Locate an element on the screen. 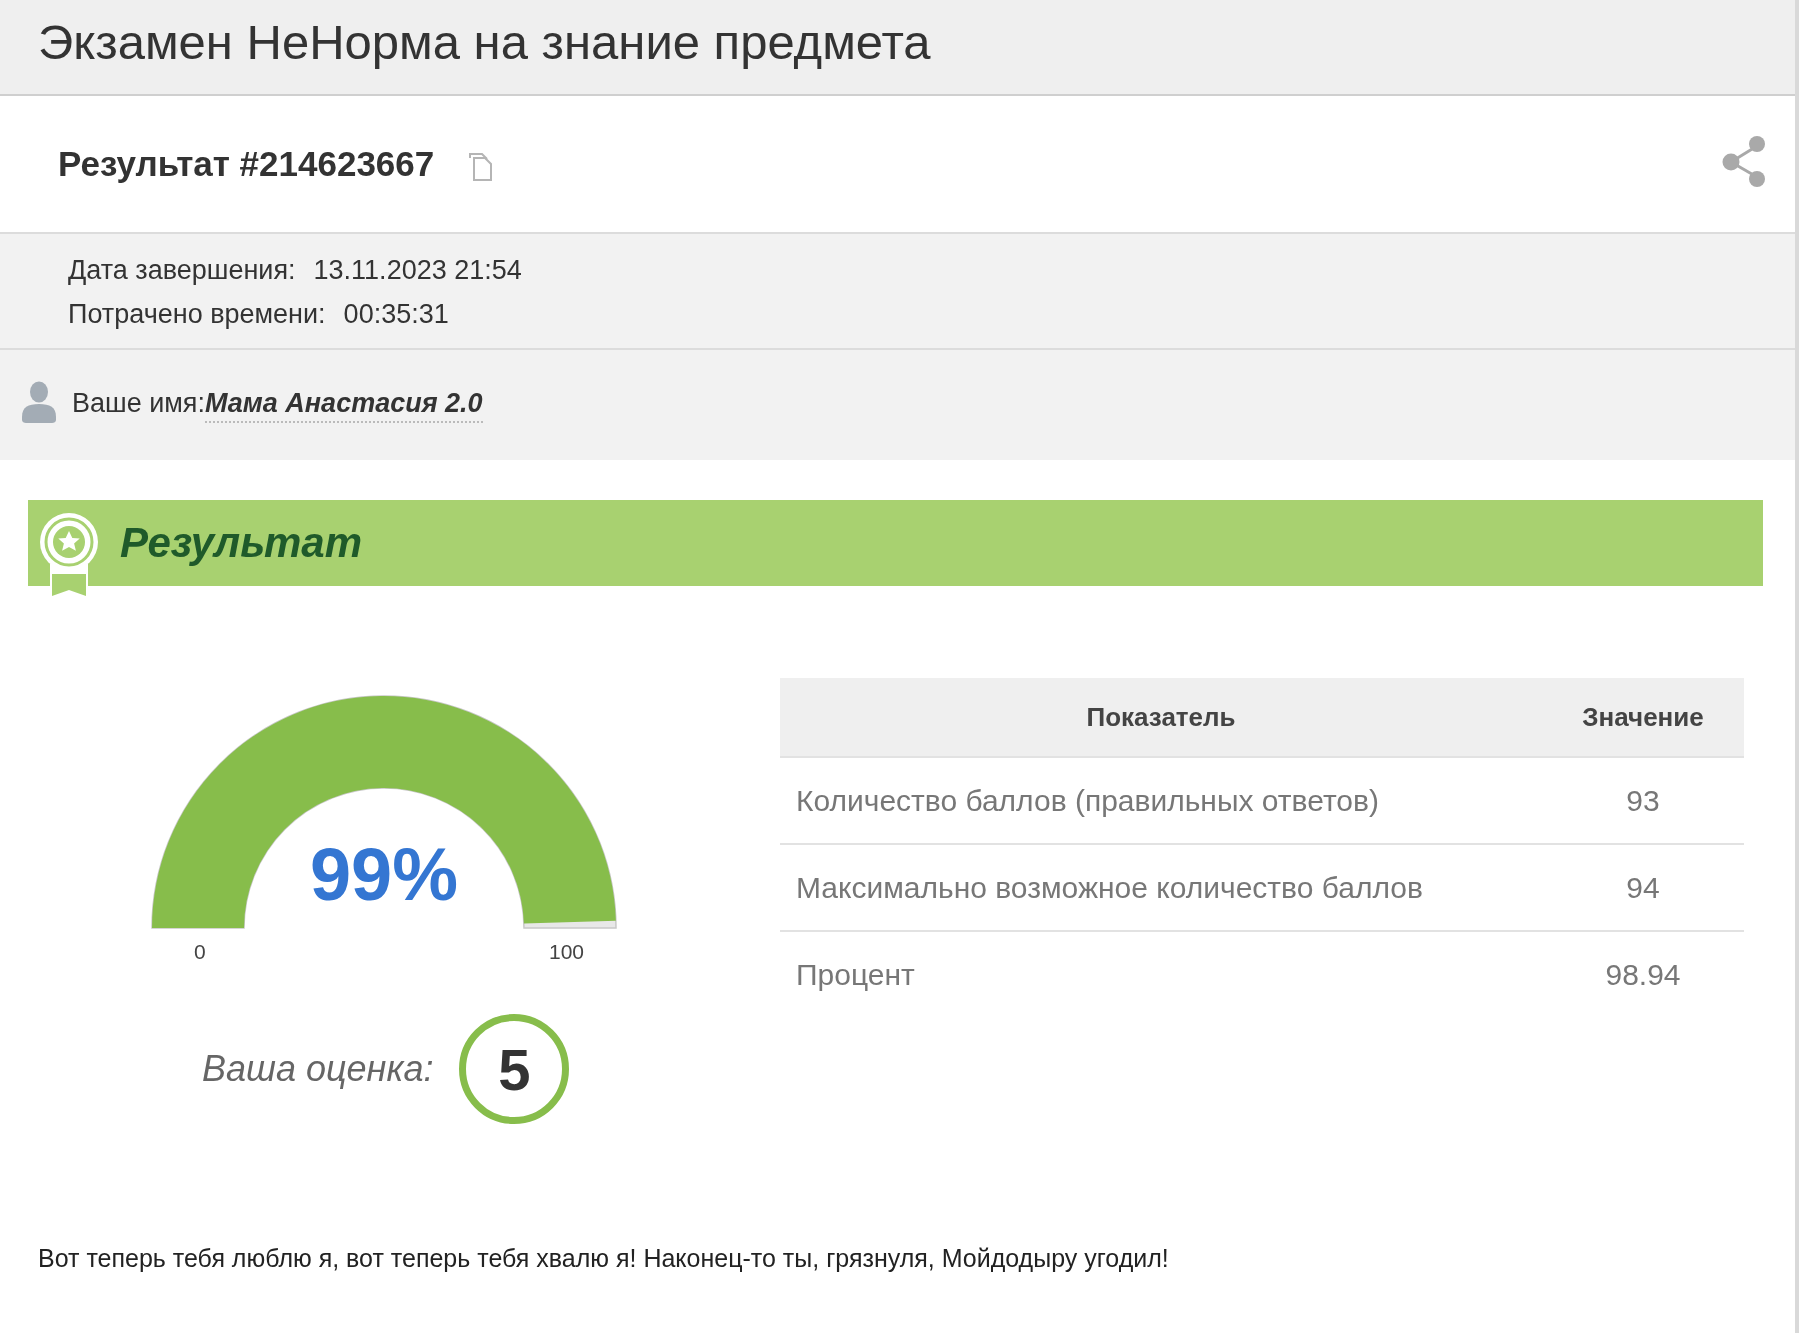  section-title: Результат is located at coordinates (241, 543).